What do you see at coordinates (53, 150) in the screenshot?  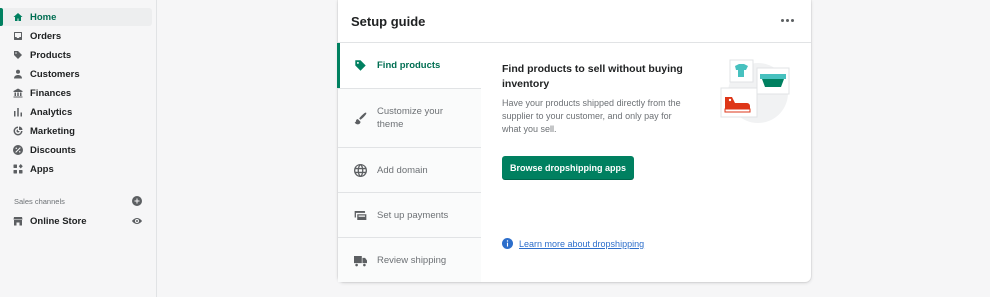 I see `sidebar-item-label: Discounts` at bounding box center [53, 150].